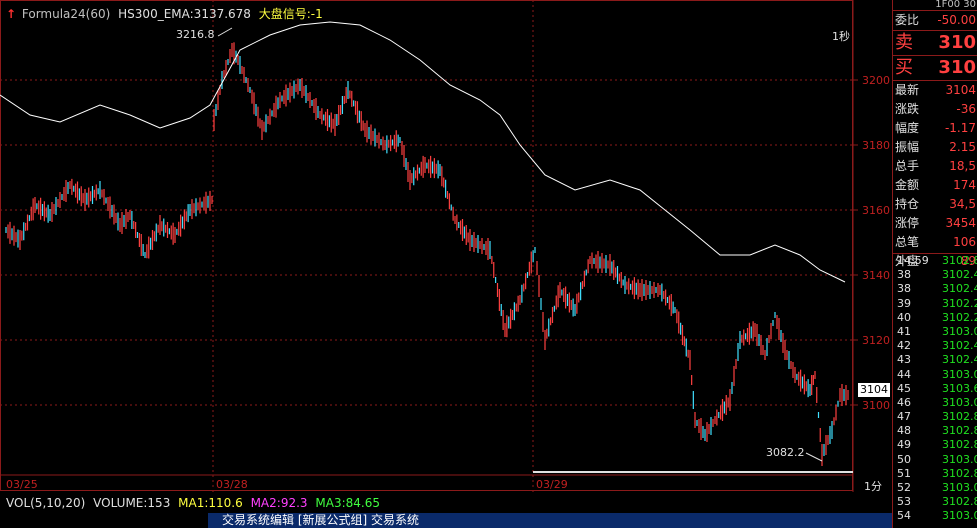  What do you see at coordinates (874, 390) in the screenshot?
I see `current-price-tag: 3104` at bounding box center [874, 390].